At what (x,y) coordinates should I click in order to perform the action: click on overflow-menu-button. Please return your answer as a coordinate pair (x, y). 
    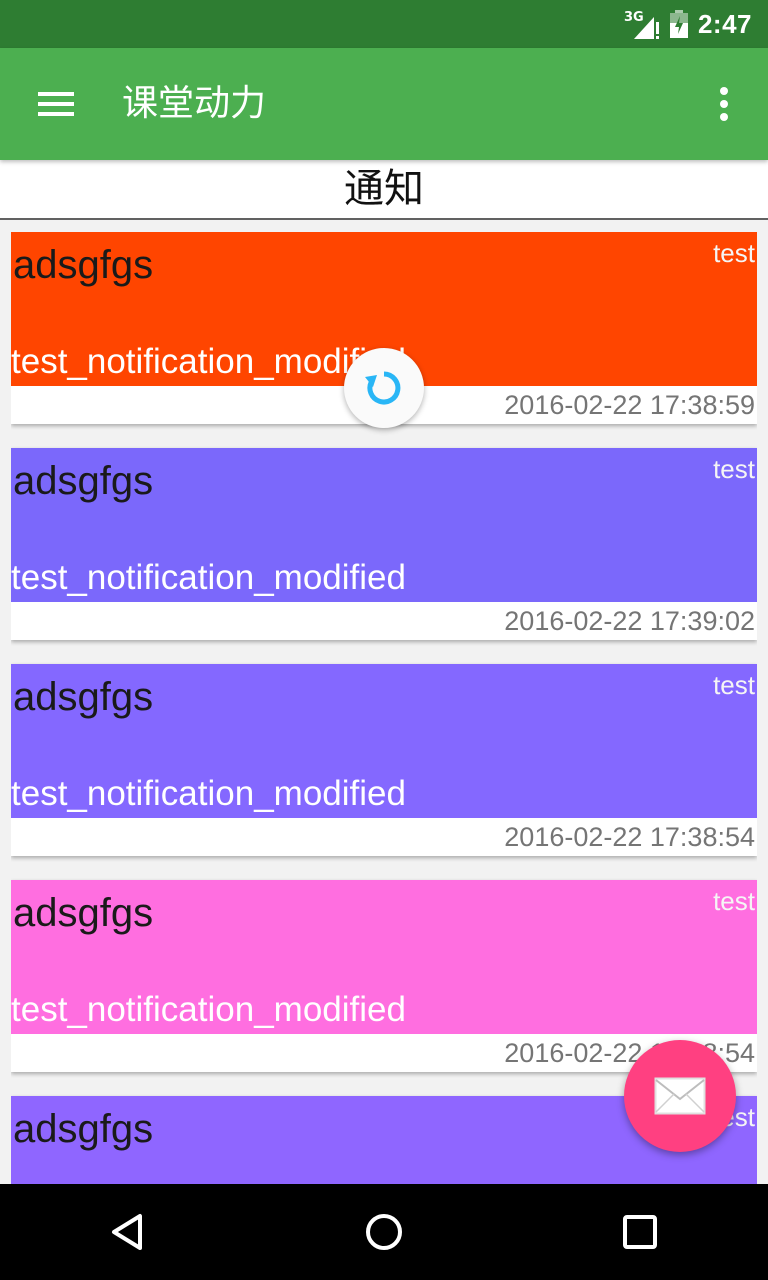
    Looking at the image, I should click on (724, 104).